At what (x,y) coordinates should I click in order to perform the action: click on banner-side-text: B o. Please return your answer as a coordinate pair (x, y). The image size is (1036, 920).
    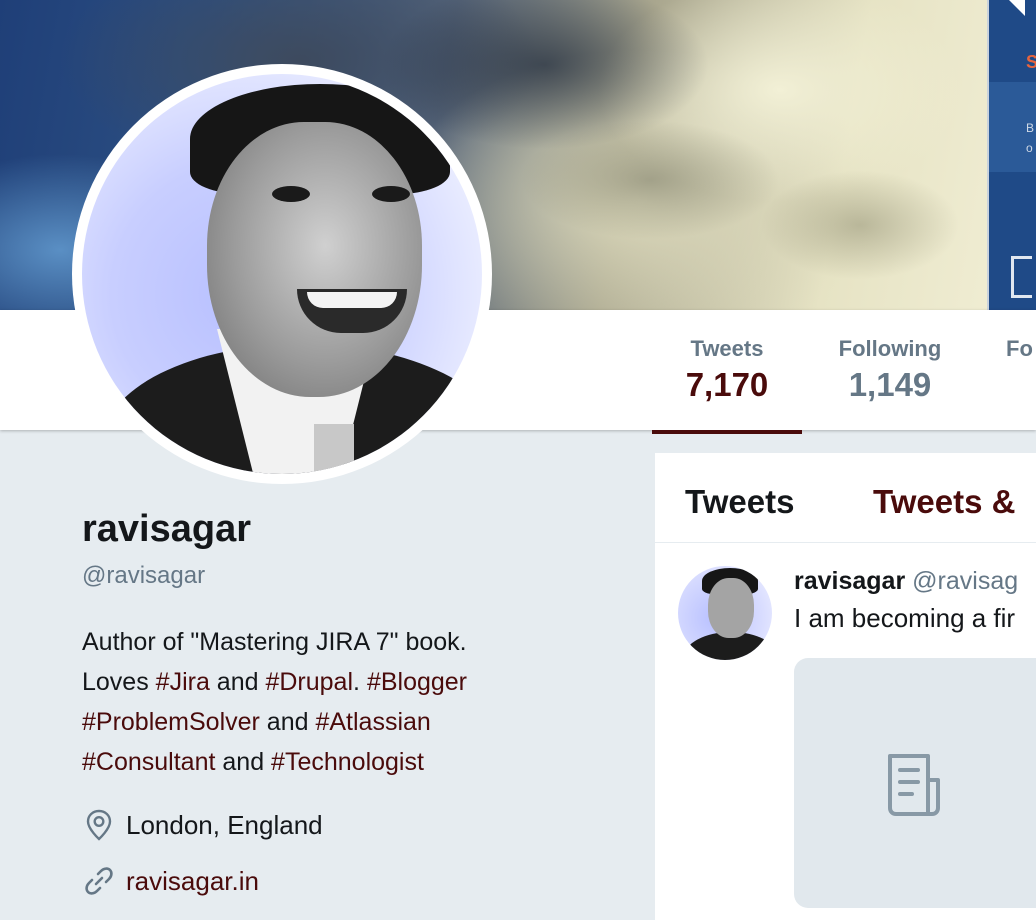
    Looking at the image, I should click on (1030, 138).